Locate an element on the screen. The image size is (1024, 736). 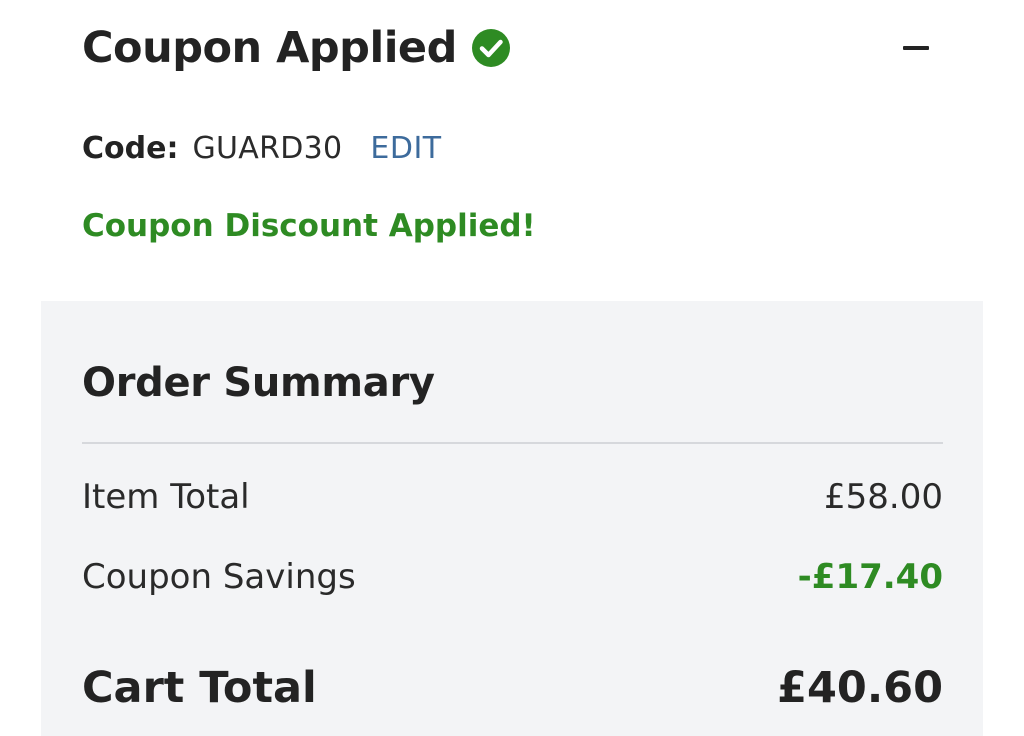
check-circle-icon is located at coordinates (491, 48).